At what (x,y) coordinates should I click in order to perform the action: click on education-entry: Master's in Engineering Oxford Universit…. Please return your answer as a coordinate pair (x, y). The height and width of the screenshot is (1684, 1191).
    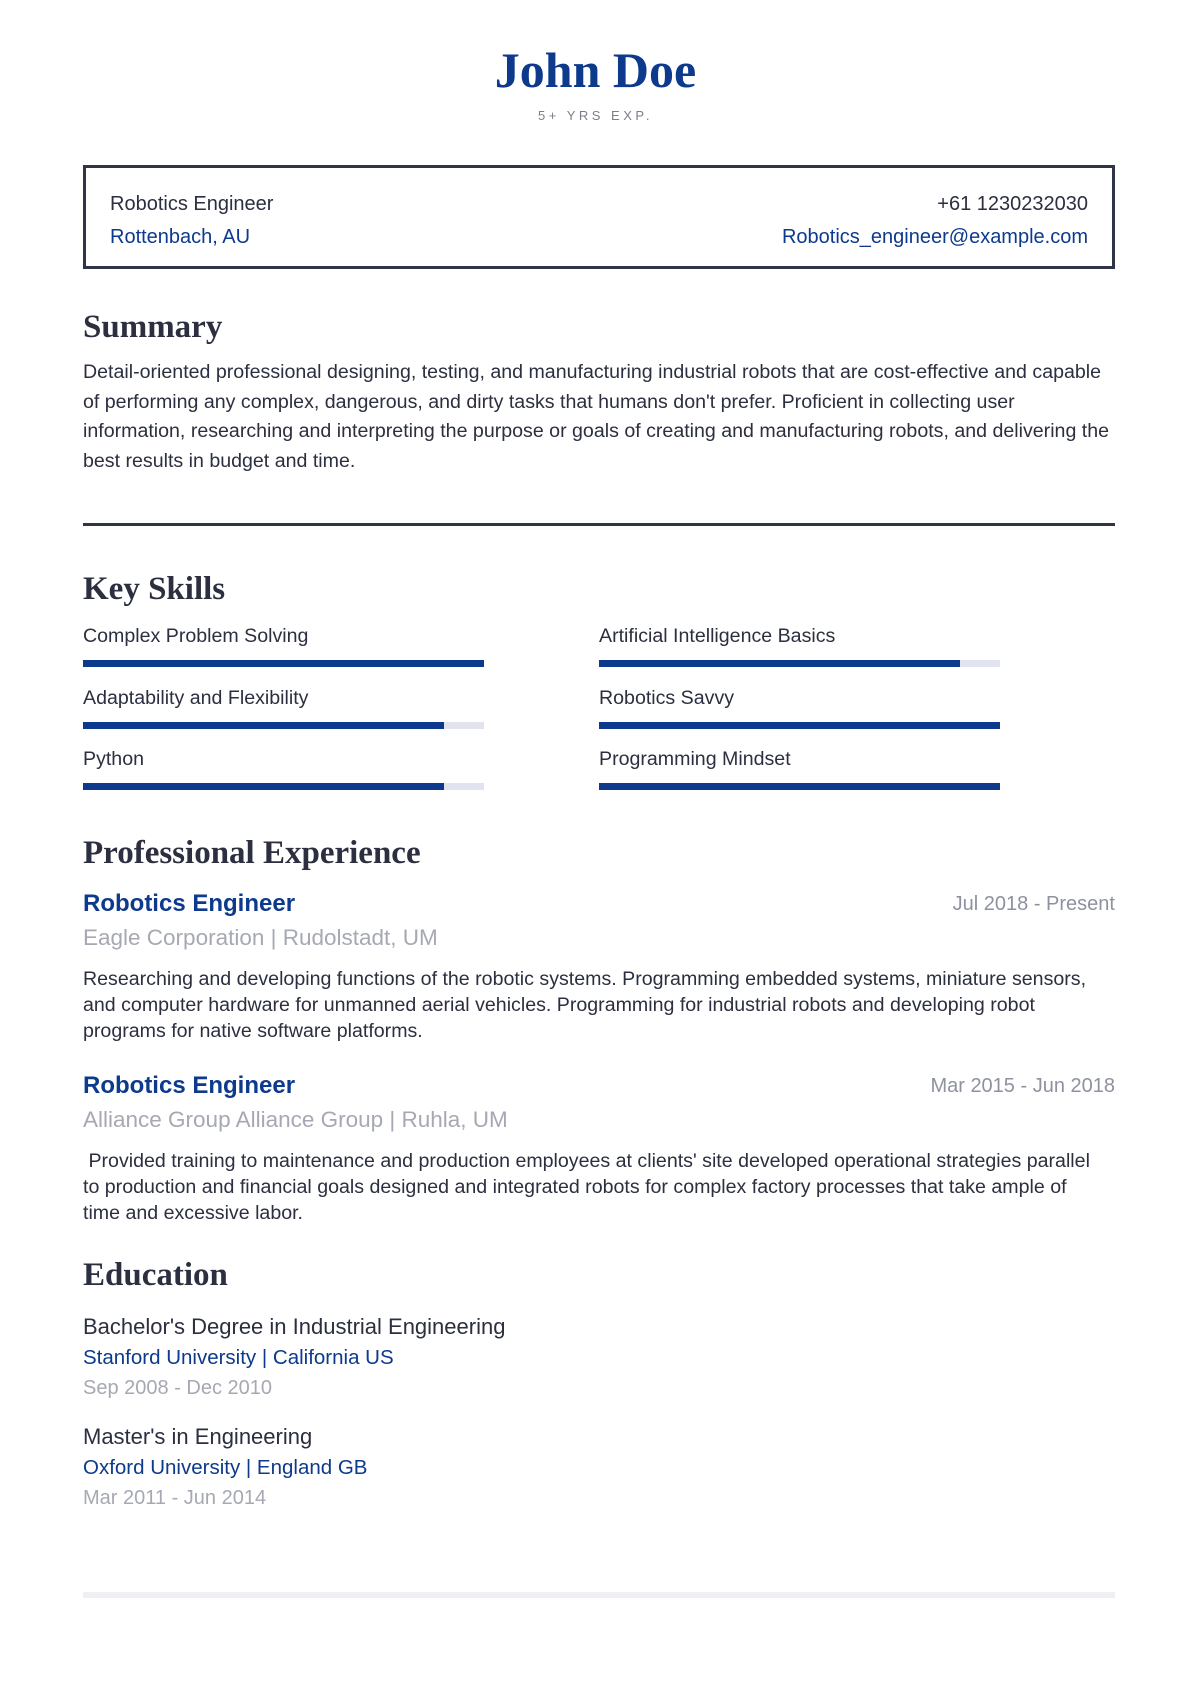
    Looking at the image, I should click on (433, 1467).